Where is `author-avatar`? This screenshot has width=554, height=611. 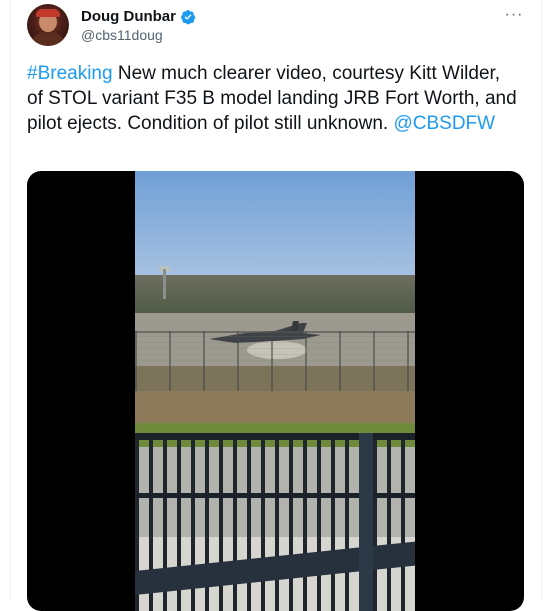
author-avatar is located at coordinates (48, 25).